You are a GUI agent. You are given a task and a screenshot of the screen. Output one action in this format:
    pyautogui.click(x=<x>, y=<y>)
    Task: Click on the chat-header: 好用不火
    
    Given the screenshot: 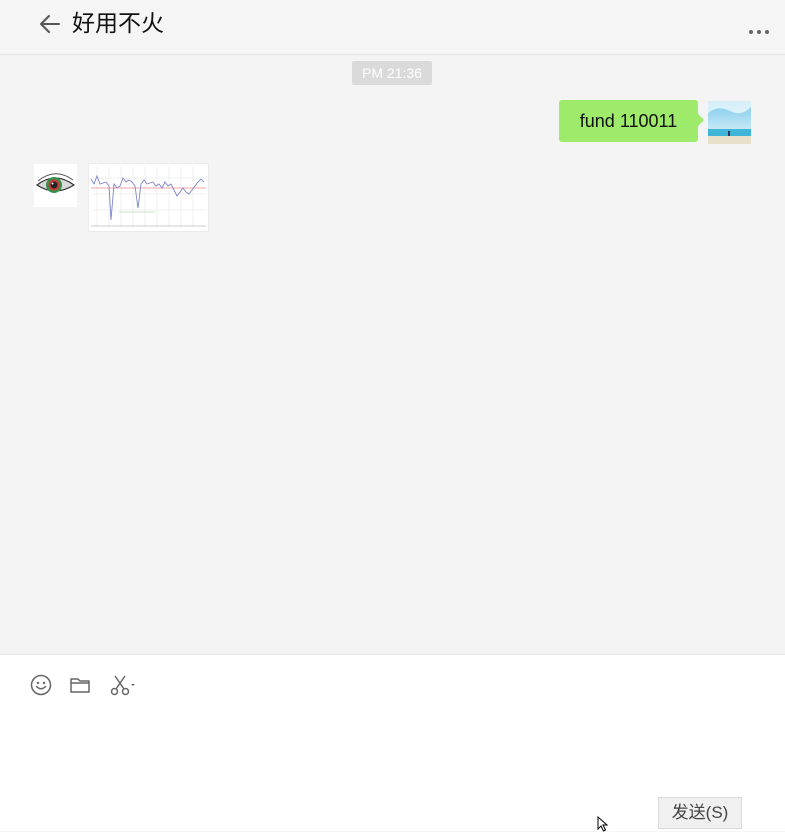 What is the action you would take?
    pyautogui.click(x=392, y=27)
    